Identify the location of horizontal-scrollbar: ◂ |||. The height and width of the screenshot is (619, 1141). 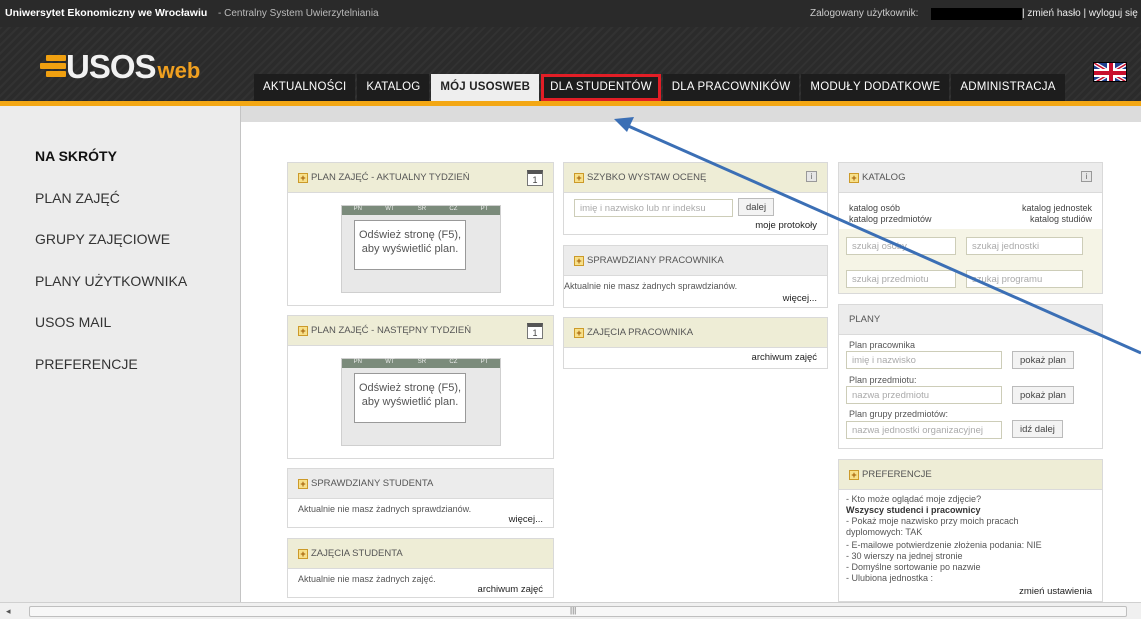
(570, 610).